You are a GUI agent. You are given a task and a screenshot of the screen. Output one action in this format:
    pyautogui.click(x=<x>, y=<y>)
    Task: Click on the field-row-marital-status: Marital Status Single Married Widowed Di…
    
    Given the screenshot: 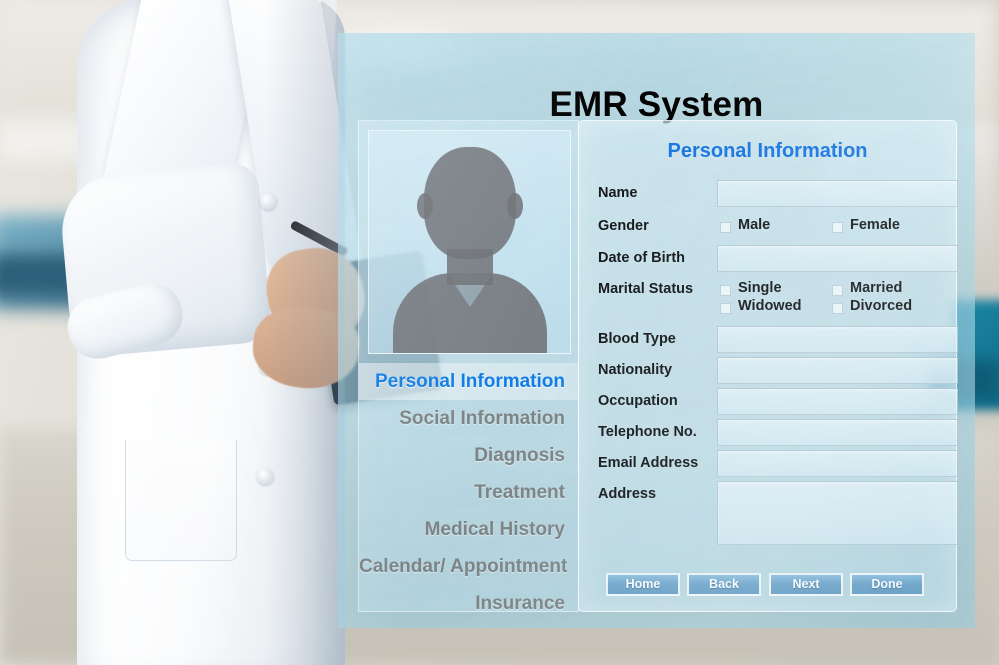 What is the action you would take?
    pyautogui.click(x=768, y=296)
    